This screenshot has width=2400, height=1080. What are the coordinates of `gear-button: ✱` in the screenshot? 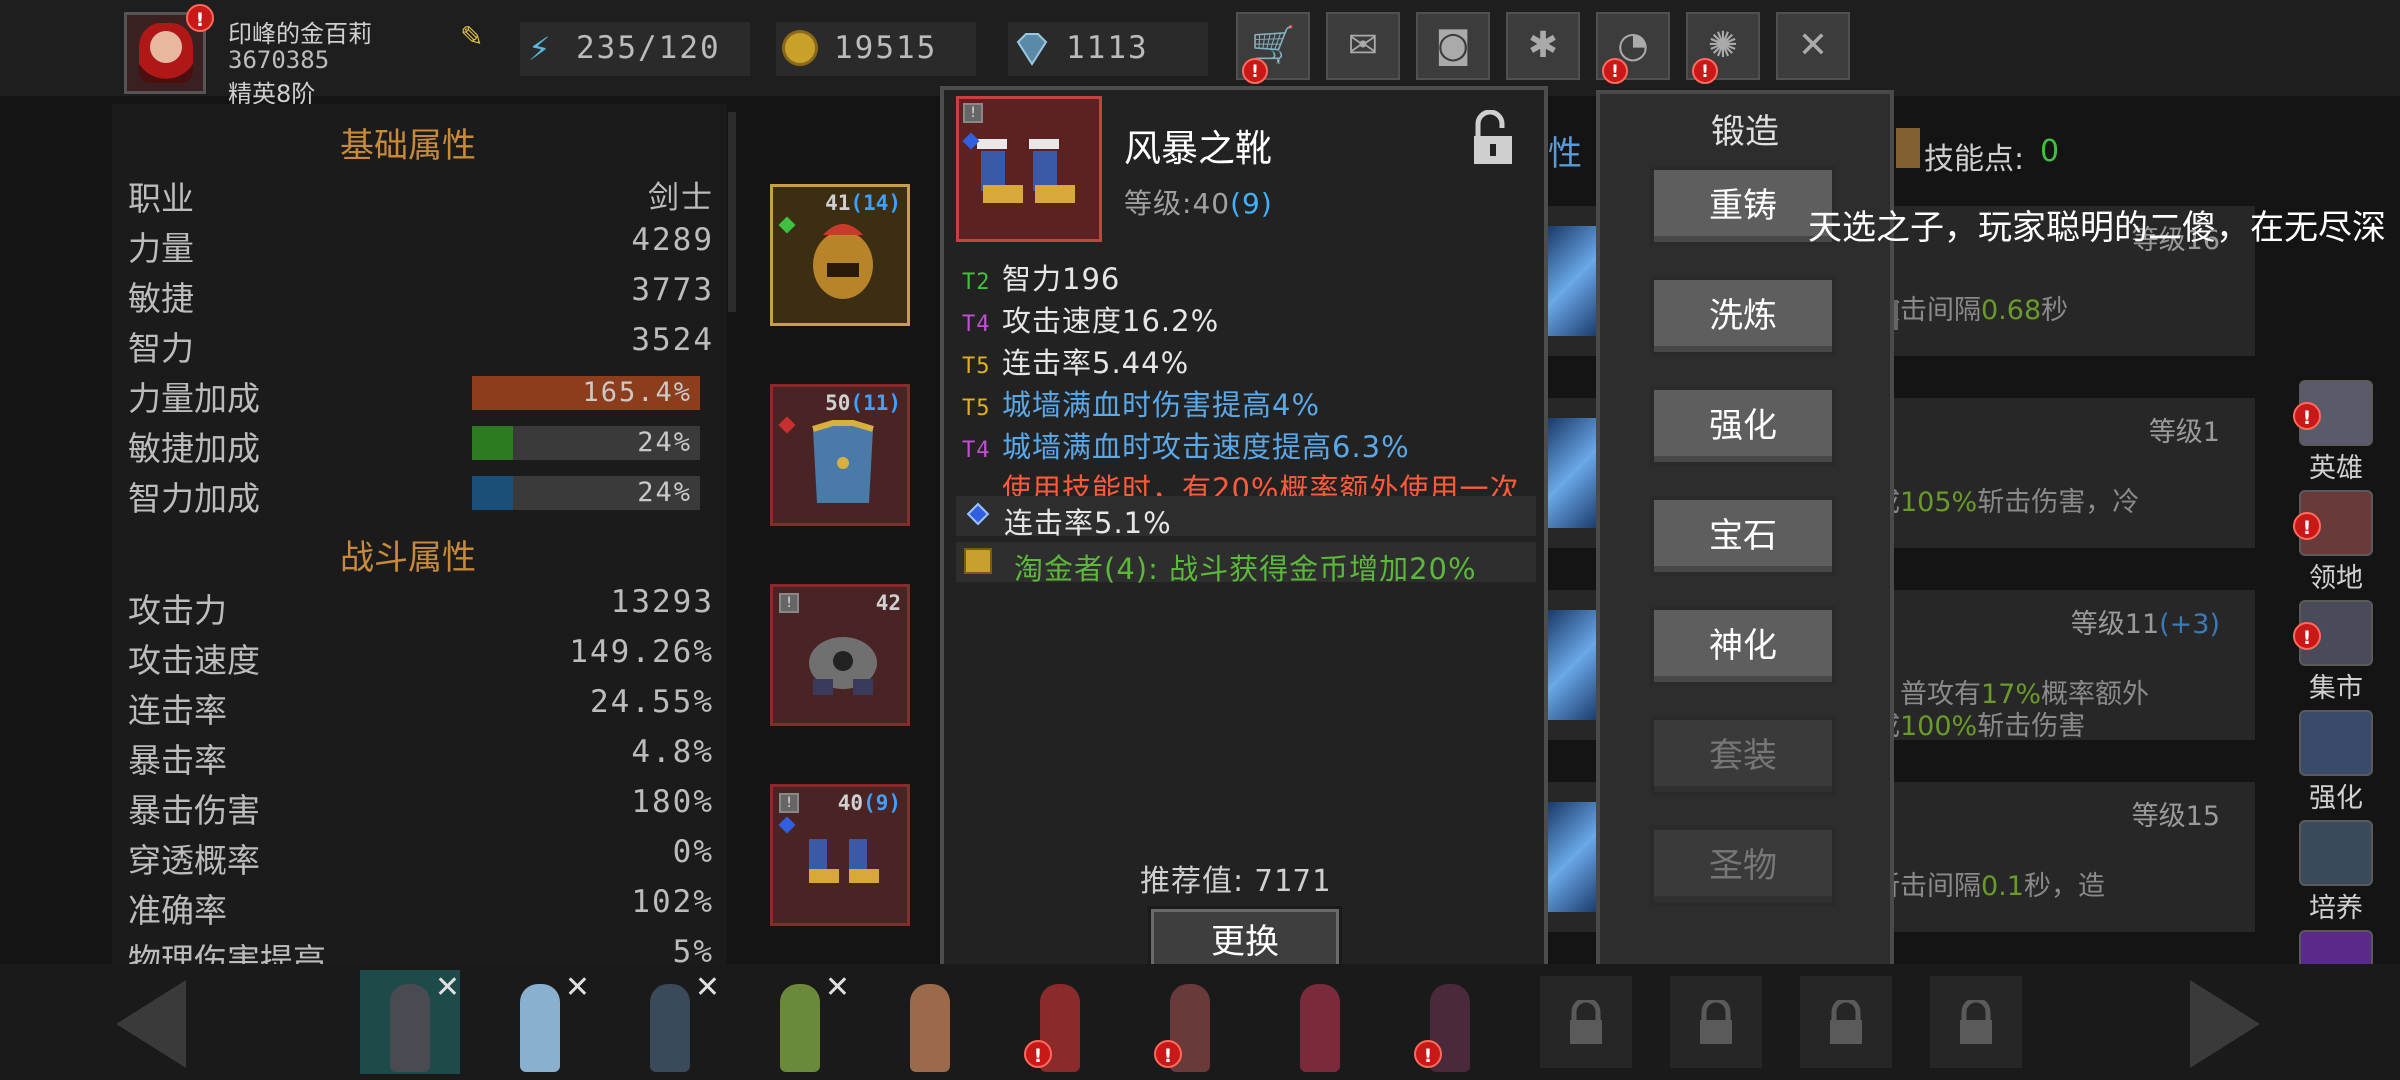 It's located at (1543, 46).